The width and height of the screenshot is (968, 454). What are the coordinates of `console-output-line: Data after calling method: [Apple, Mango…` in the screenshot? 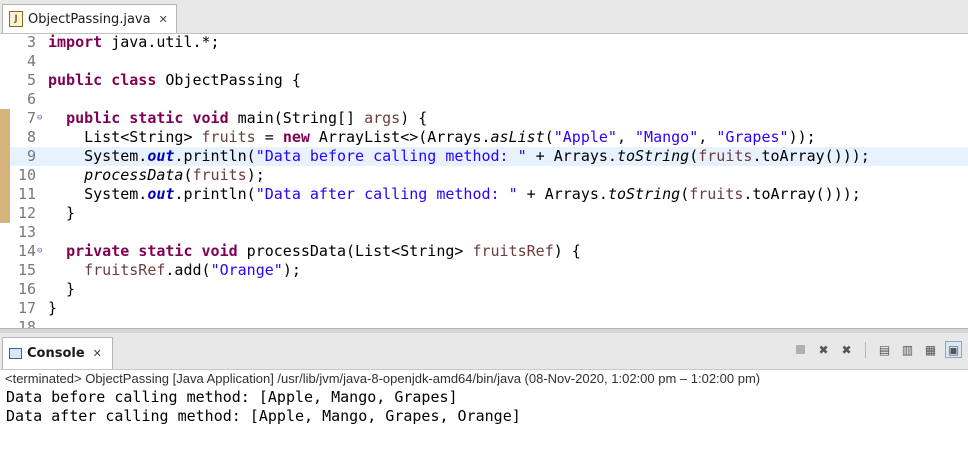 It's located at (263, 416).